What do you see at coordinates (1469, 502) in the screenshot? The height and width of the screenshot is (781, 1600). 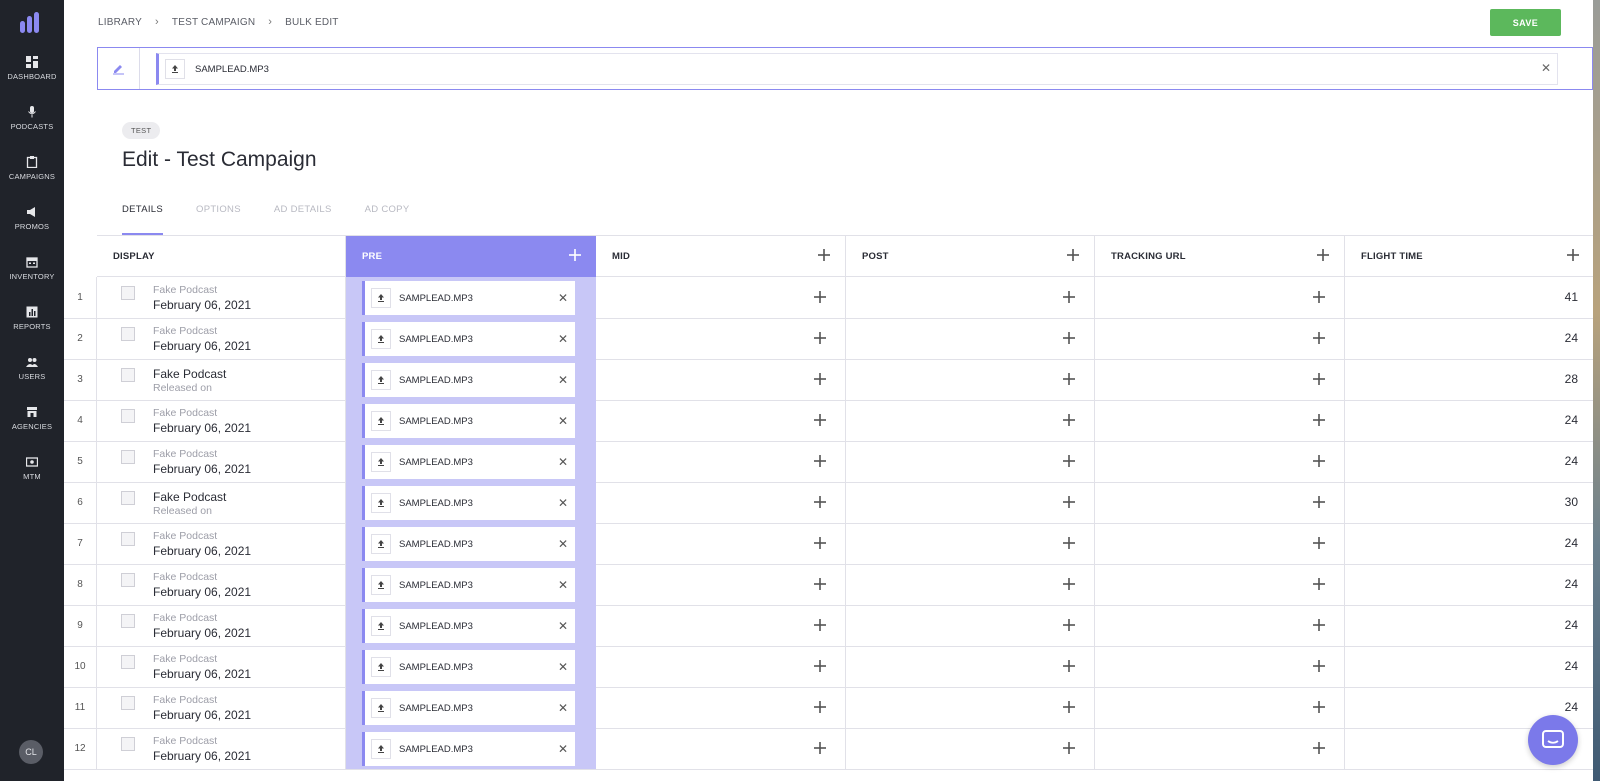 I see `flight-time-cell: 30` at bounding box center [1469, 502].